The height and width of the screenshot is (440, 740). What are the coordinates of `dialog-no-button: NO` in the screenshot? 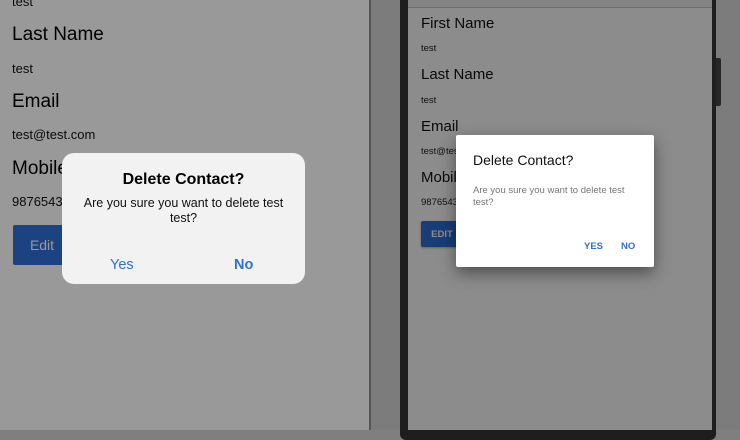 It's located at (628, 246).